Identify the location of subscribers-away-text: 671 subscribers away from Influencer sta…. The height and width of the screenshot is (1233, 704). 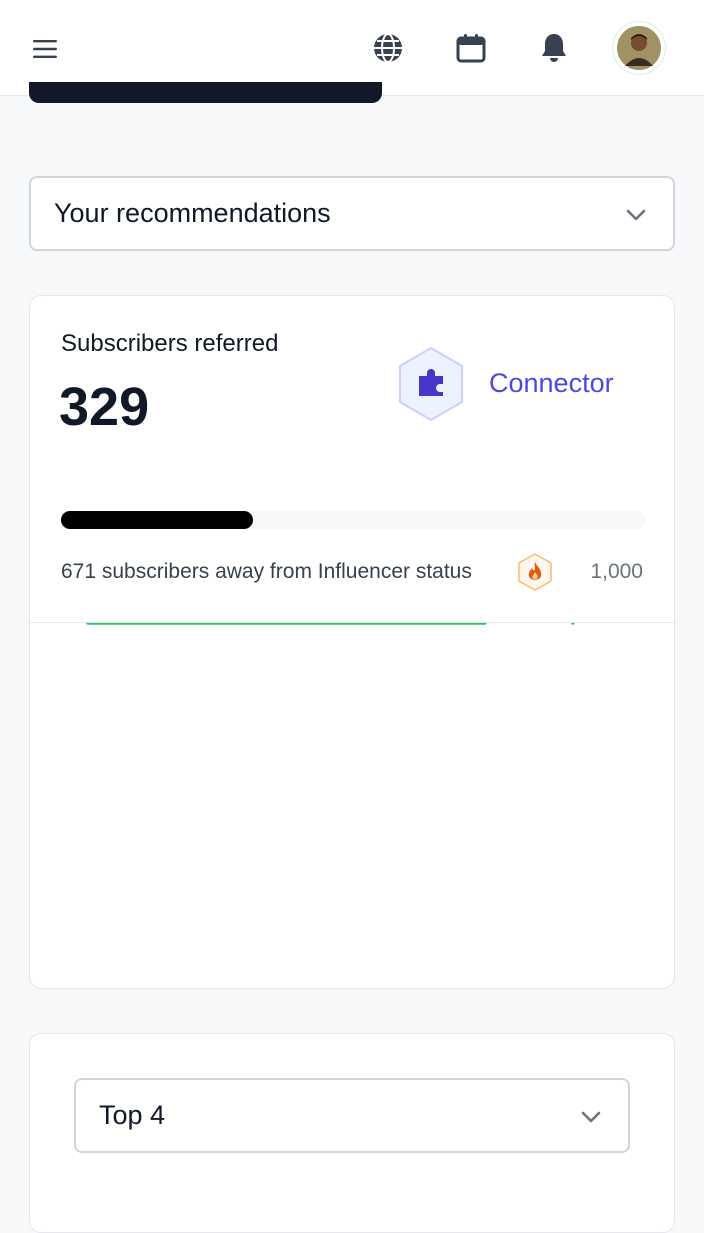
(266, 572).